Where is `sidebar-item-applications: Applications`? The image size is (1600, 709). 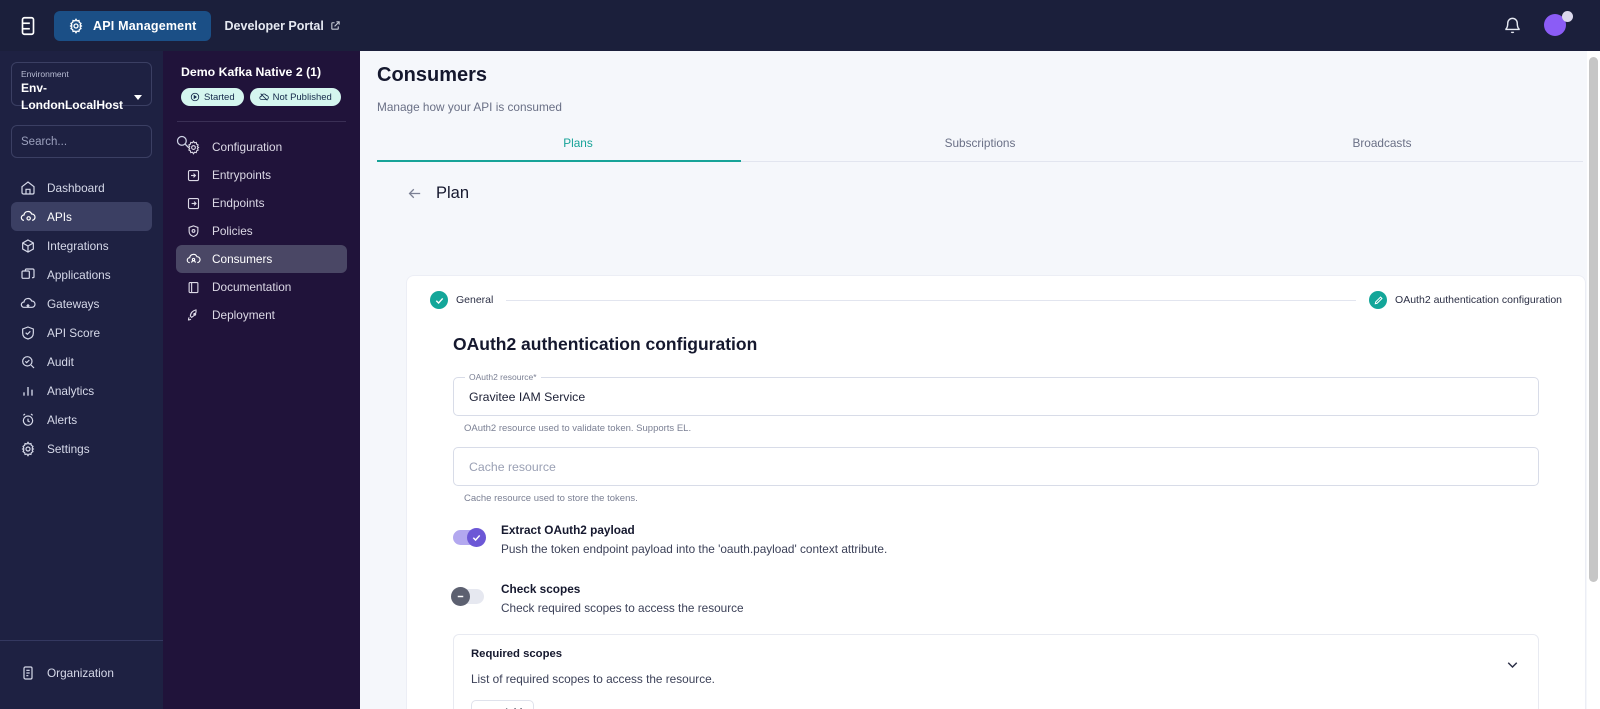 sidebar-item-applications: Applications is located at coordinates (81, 274).